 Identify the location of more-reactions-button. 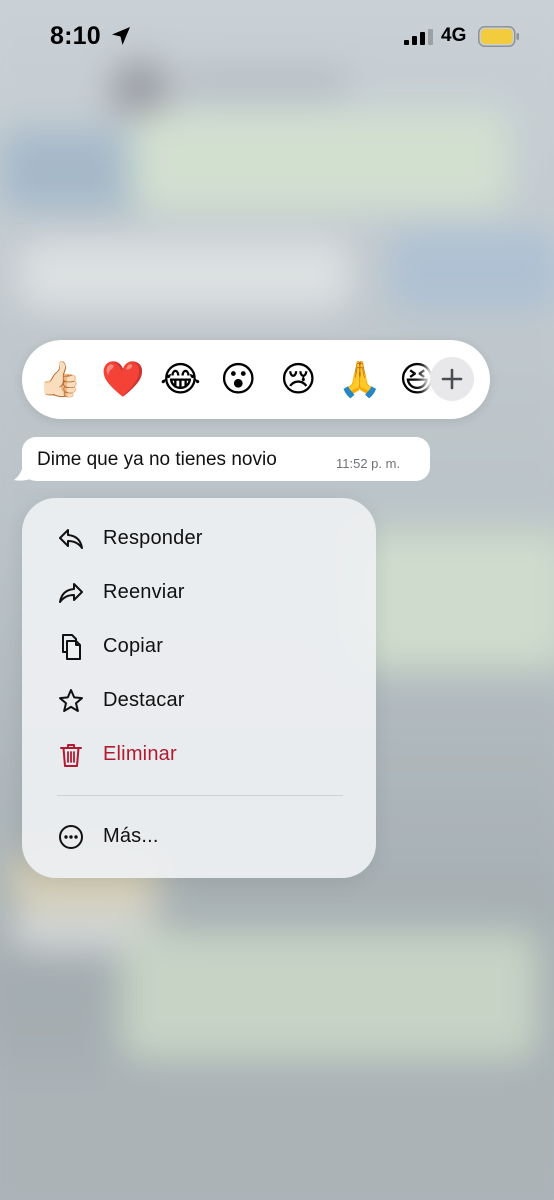
(452, 379).